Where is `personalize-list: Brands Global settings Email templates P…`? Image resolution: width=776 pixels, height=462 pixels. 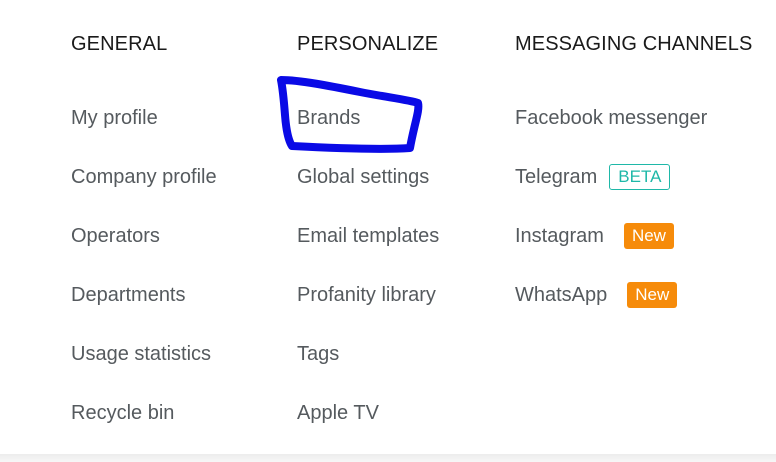
personalize-list: Brands Global settings Email templates P… is located at coordinates (368, 280).